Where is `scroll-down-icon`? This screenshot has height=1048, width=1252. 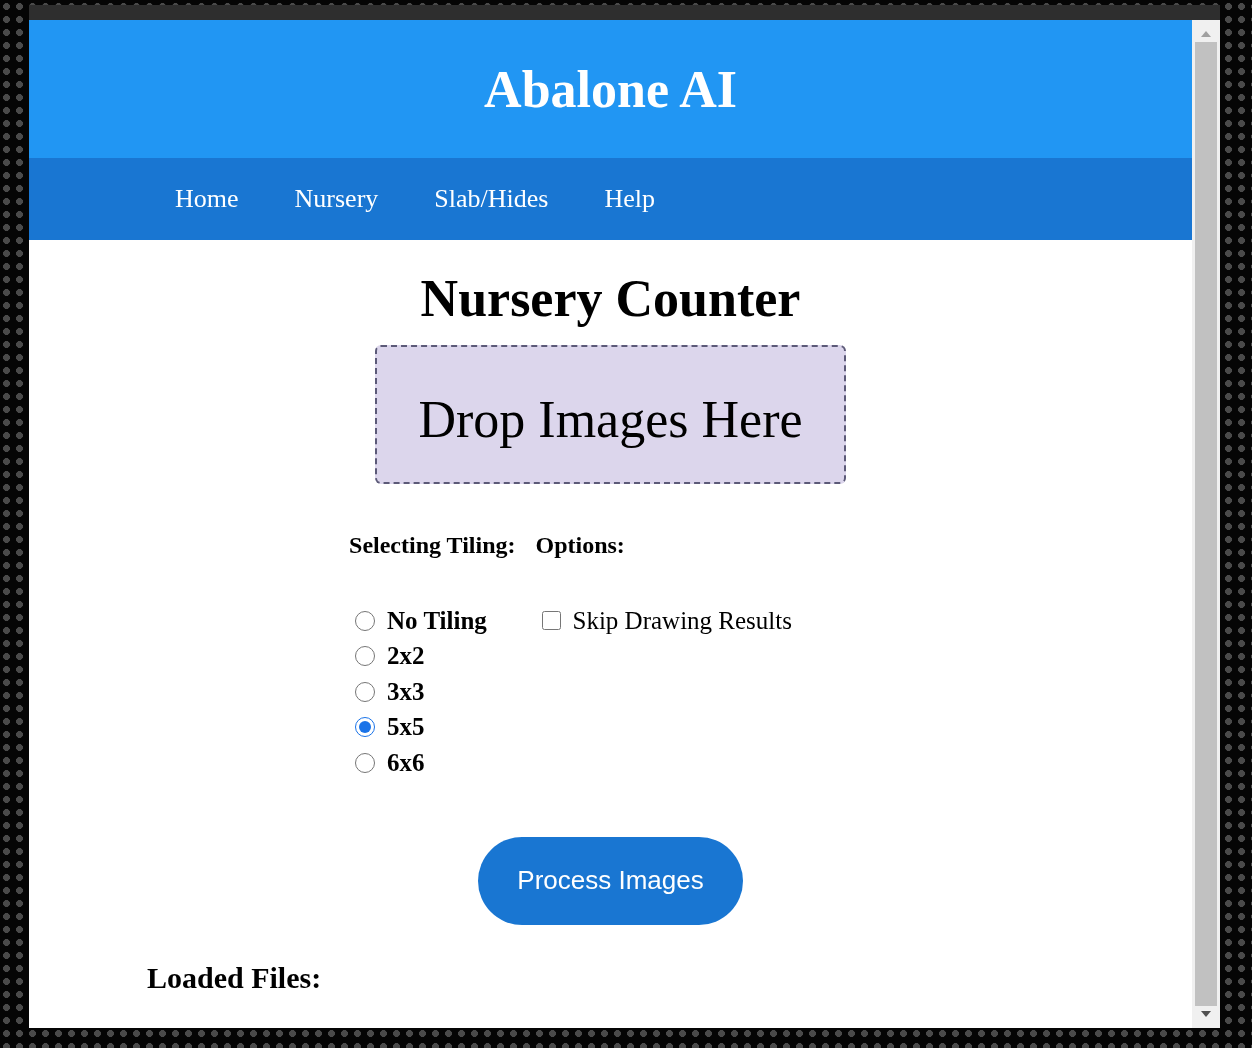
scroll-down-icon is located at coordinates (1206, 1014).